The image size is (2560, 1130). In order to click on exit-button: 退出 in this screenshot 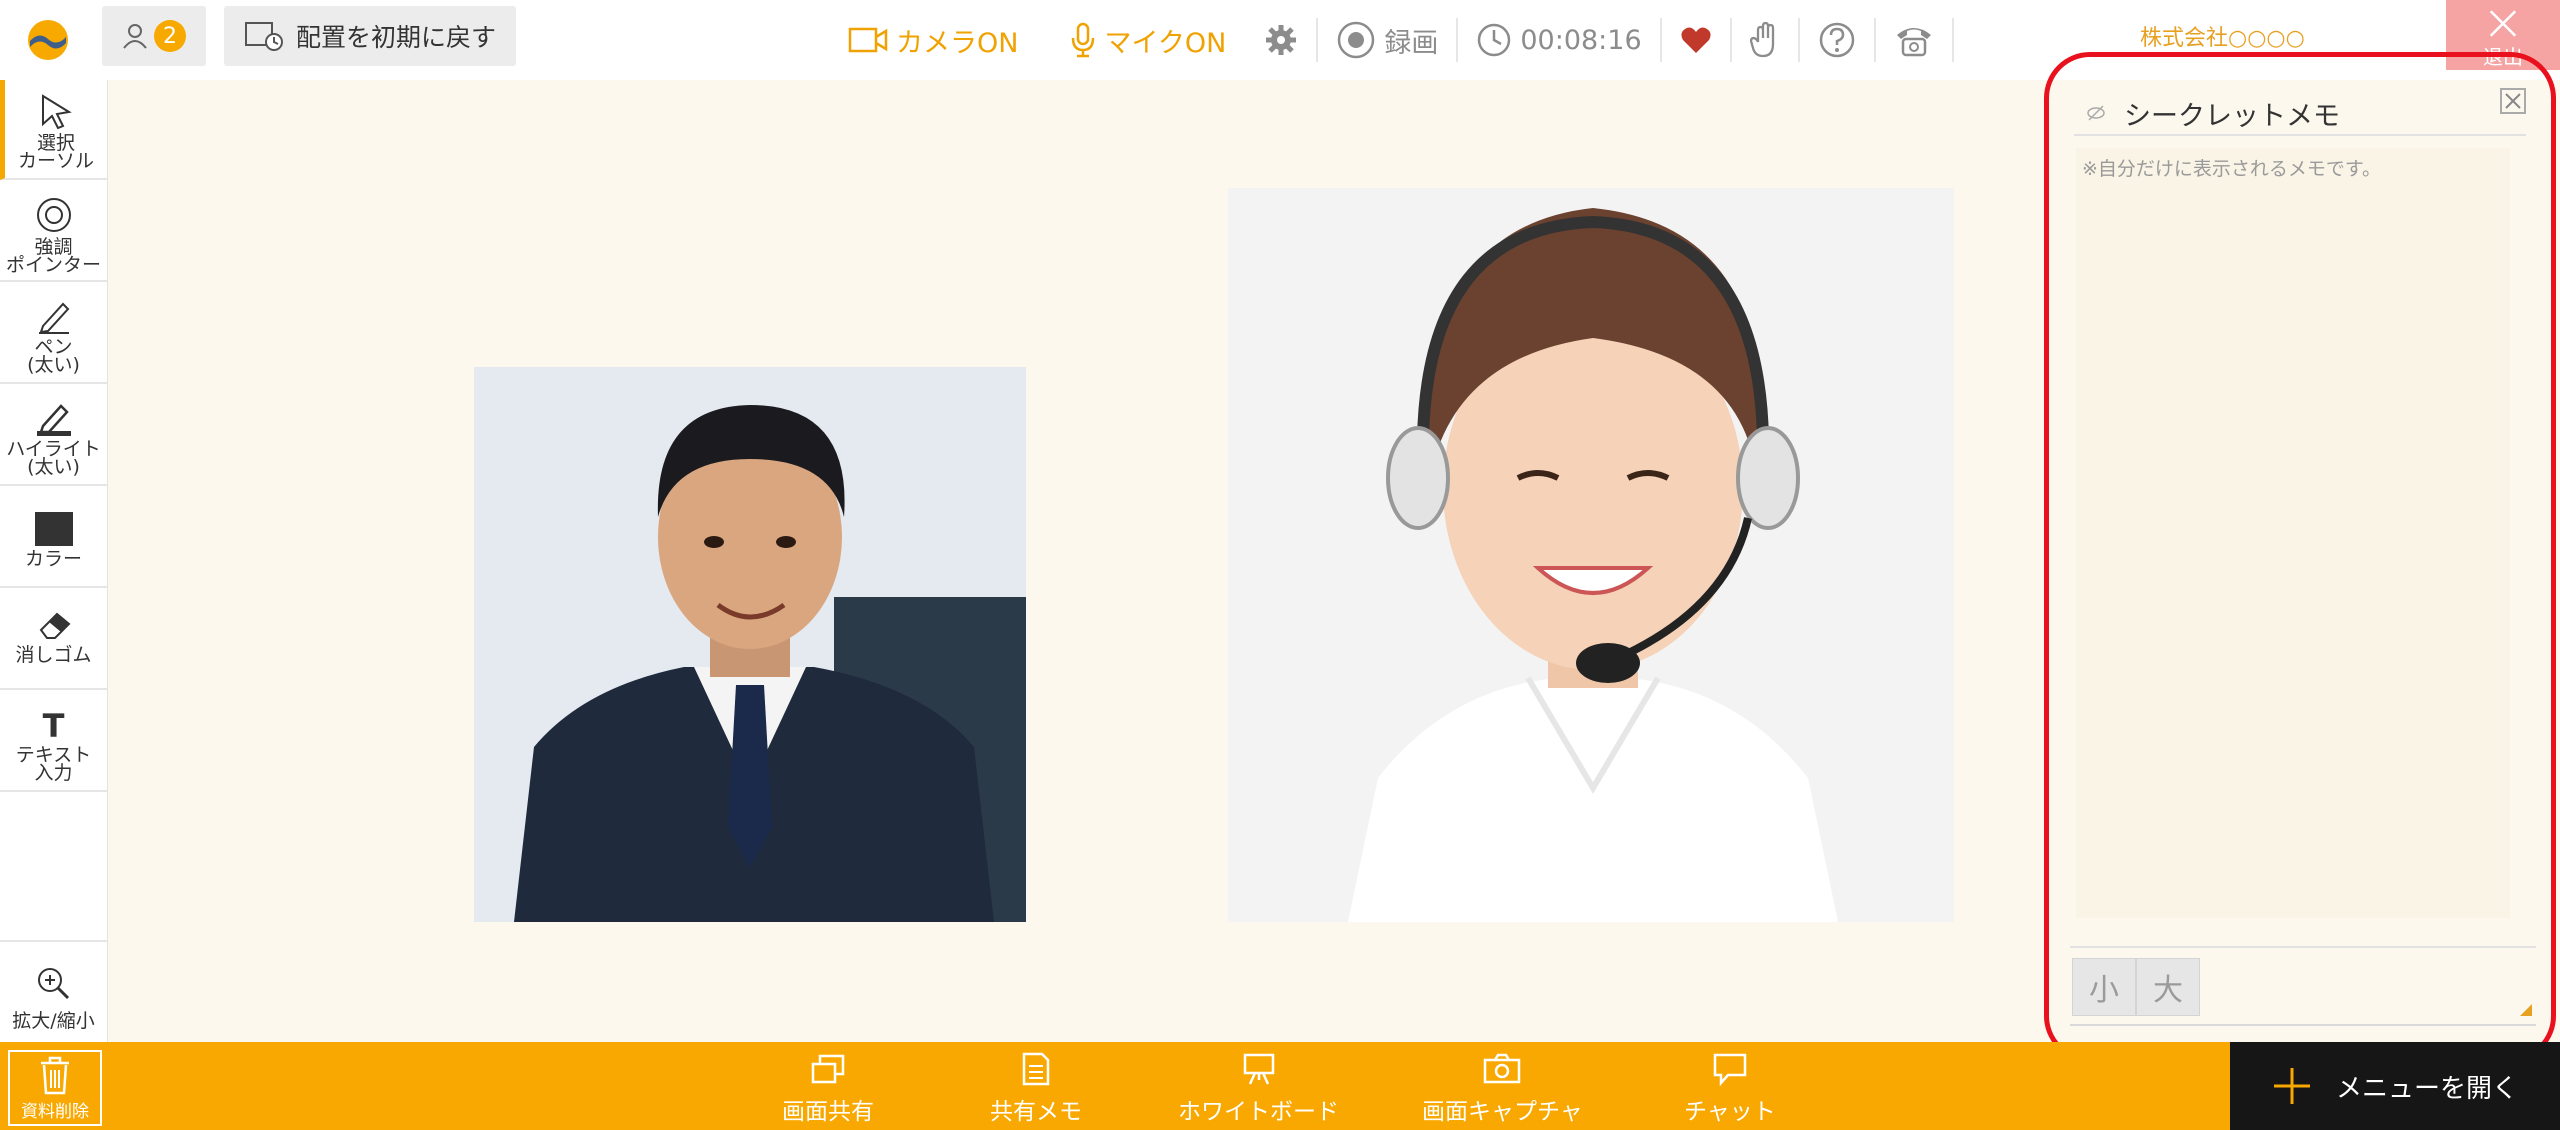, I will do `click(2503, 35)`.